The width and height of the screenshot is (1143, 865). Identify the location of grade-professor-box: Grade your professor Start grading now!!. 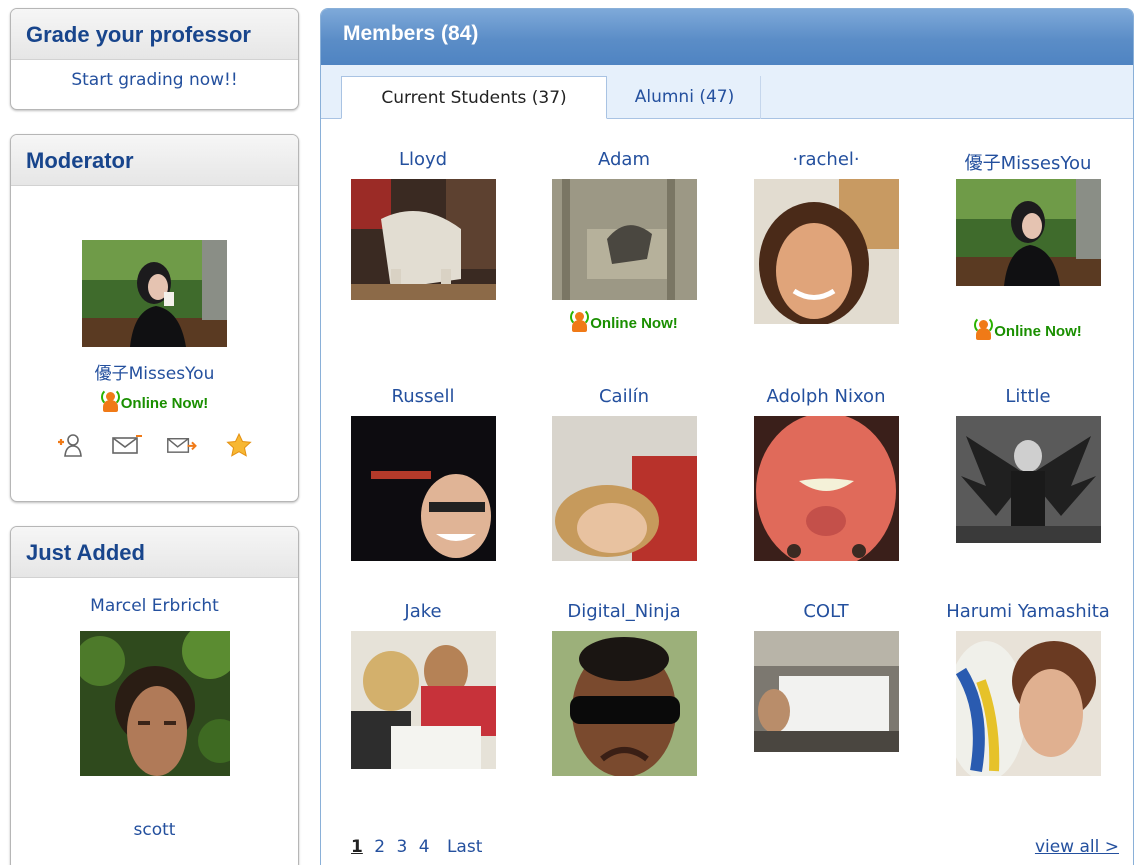
(154, 59).